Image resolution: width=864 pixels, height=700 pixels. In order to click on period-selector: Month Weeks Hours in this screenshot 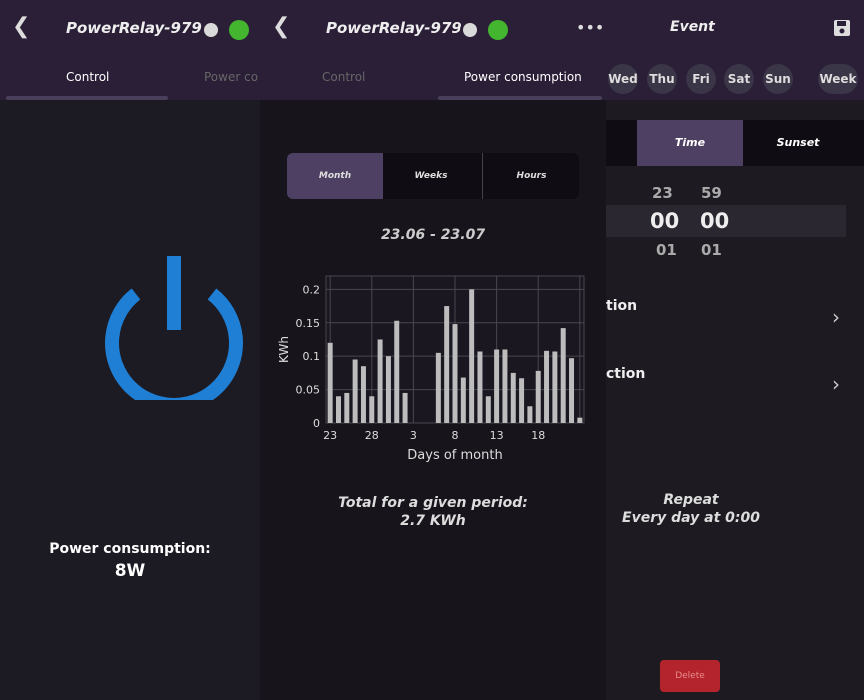, I will do `click(433, 176)`.